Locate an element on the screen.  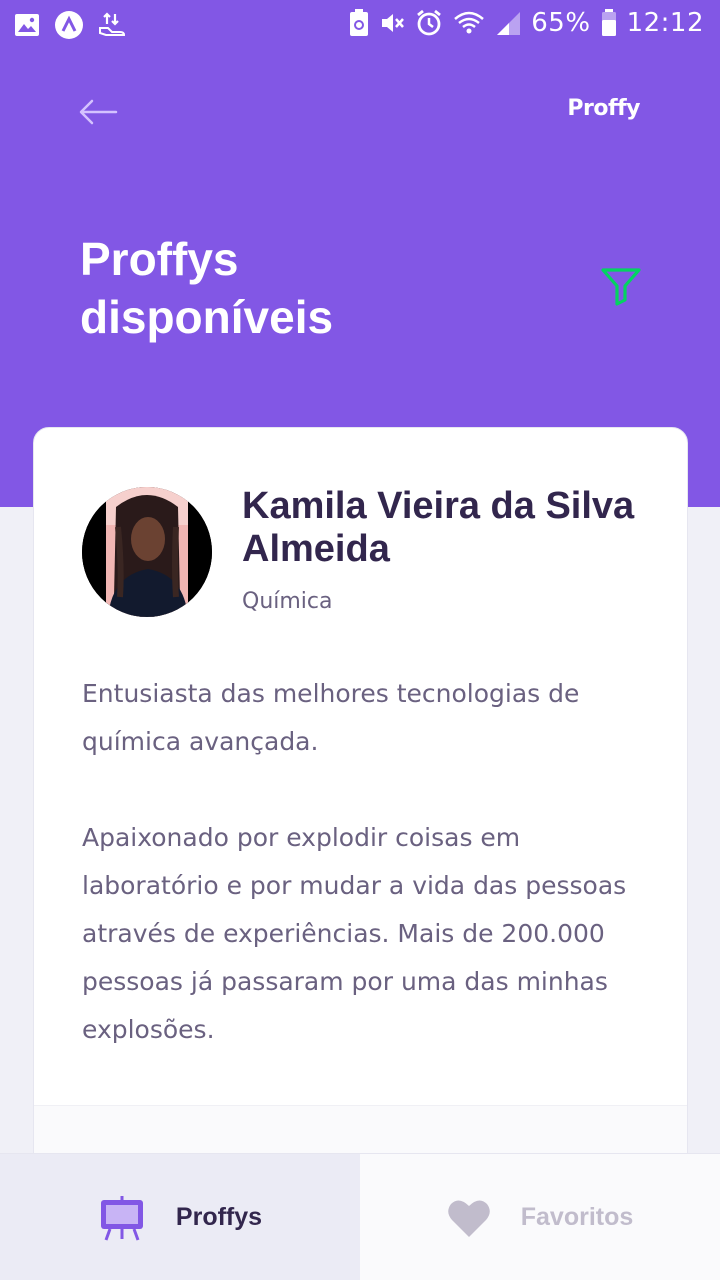
battery-saver-icon is located at coordinates (359, 22).